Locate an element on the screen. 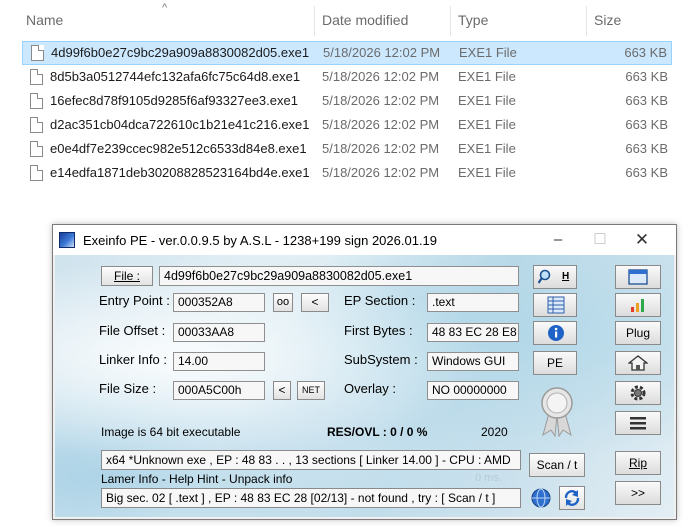  refresh-button is located at coordinates (572, 498).